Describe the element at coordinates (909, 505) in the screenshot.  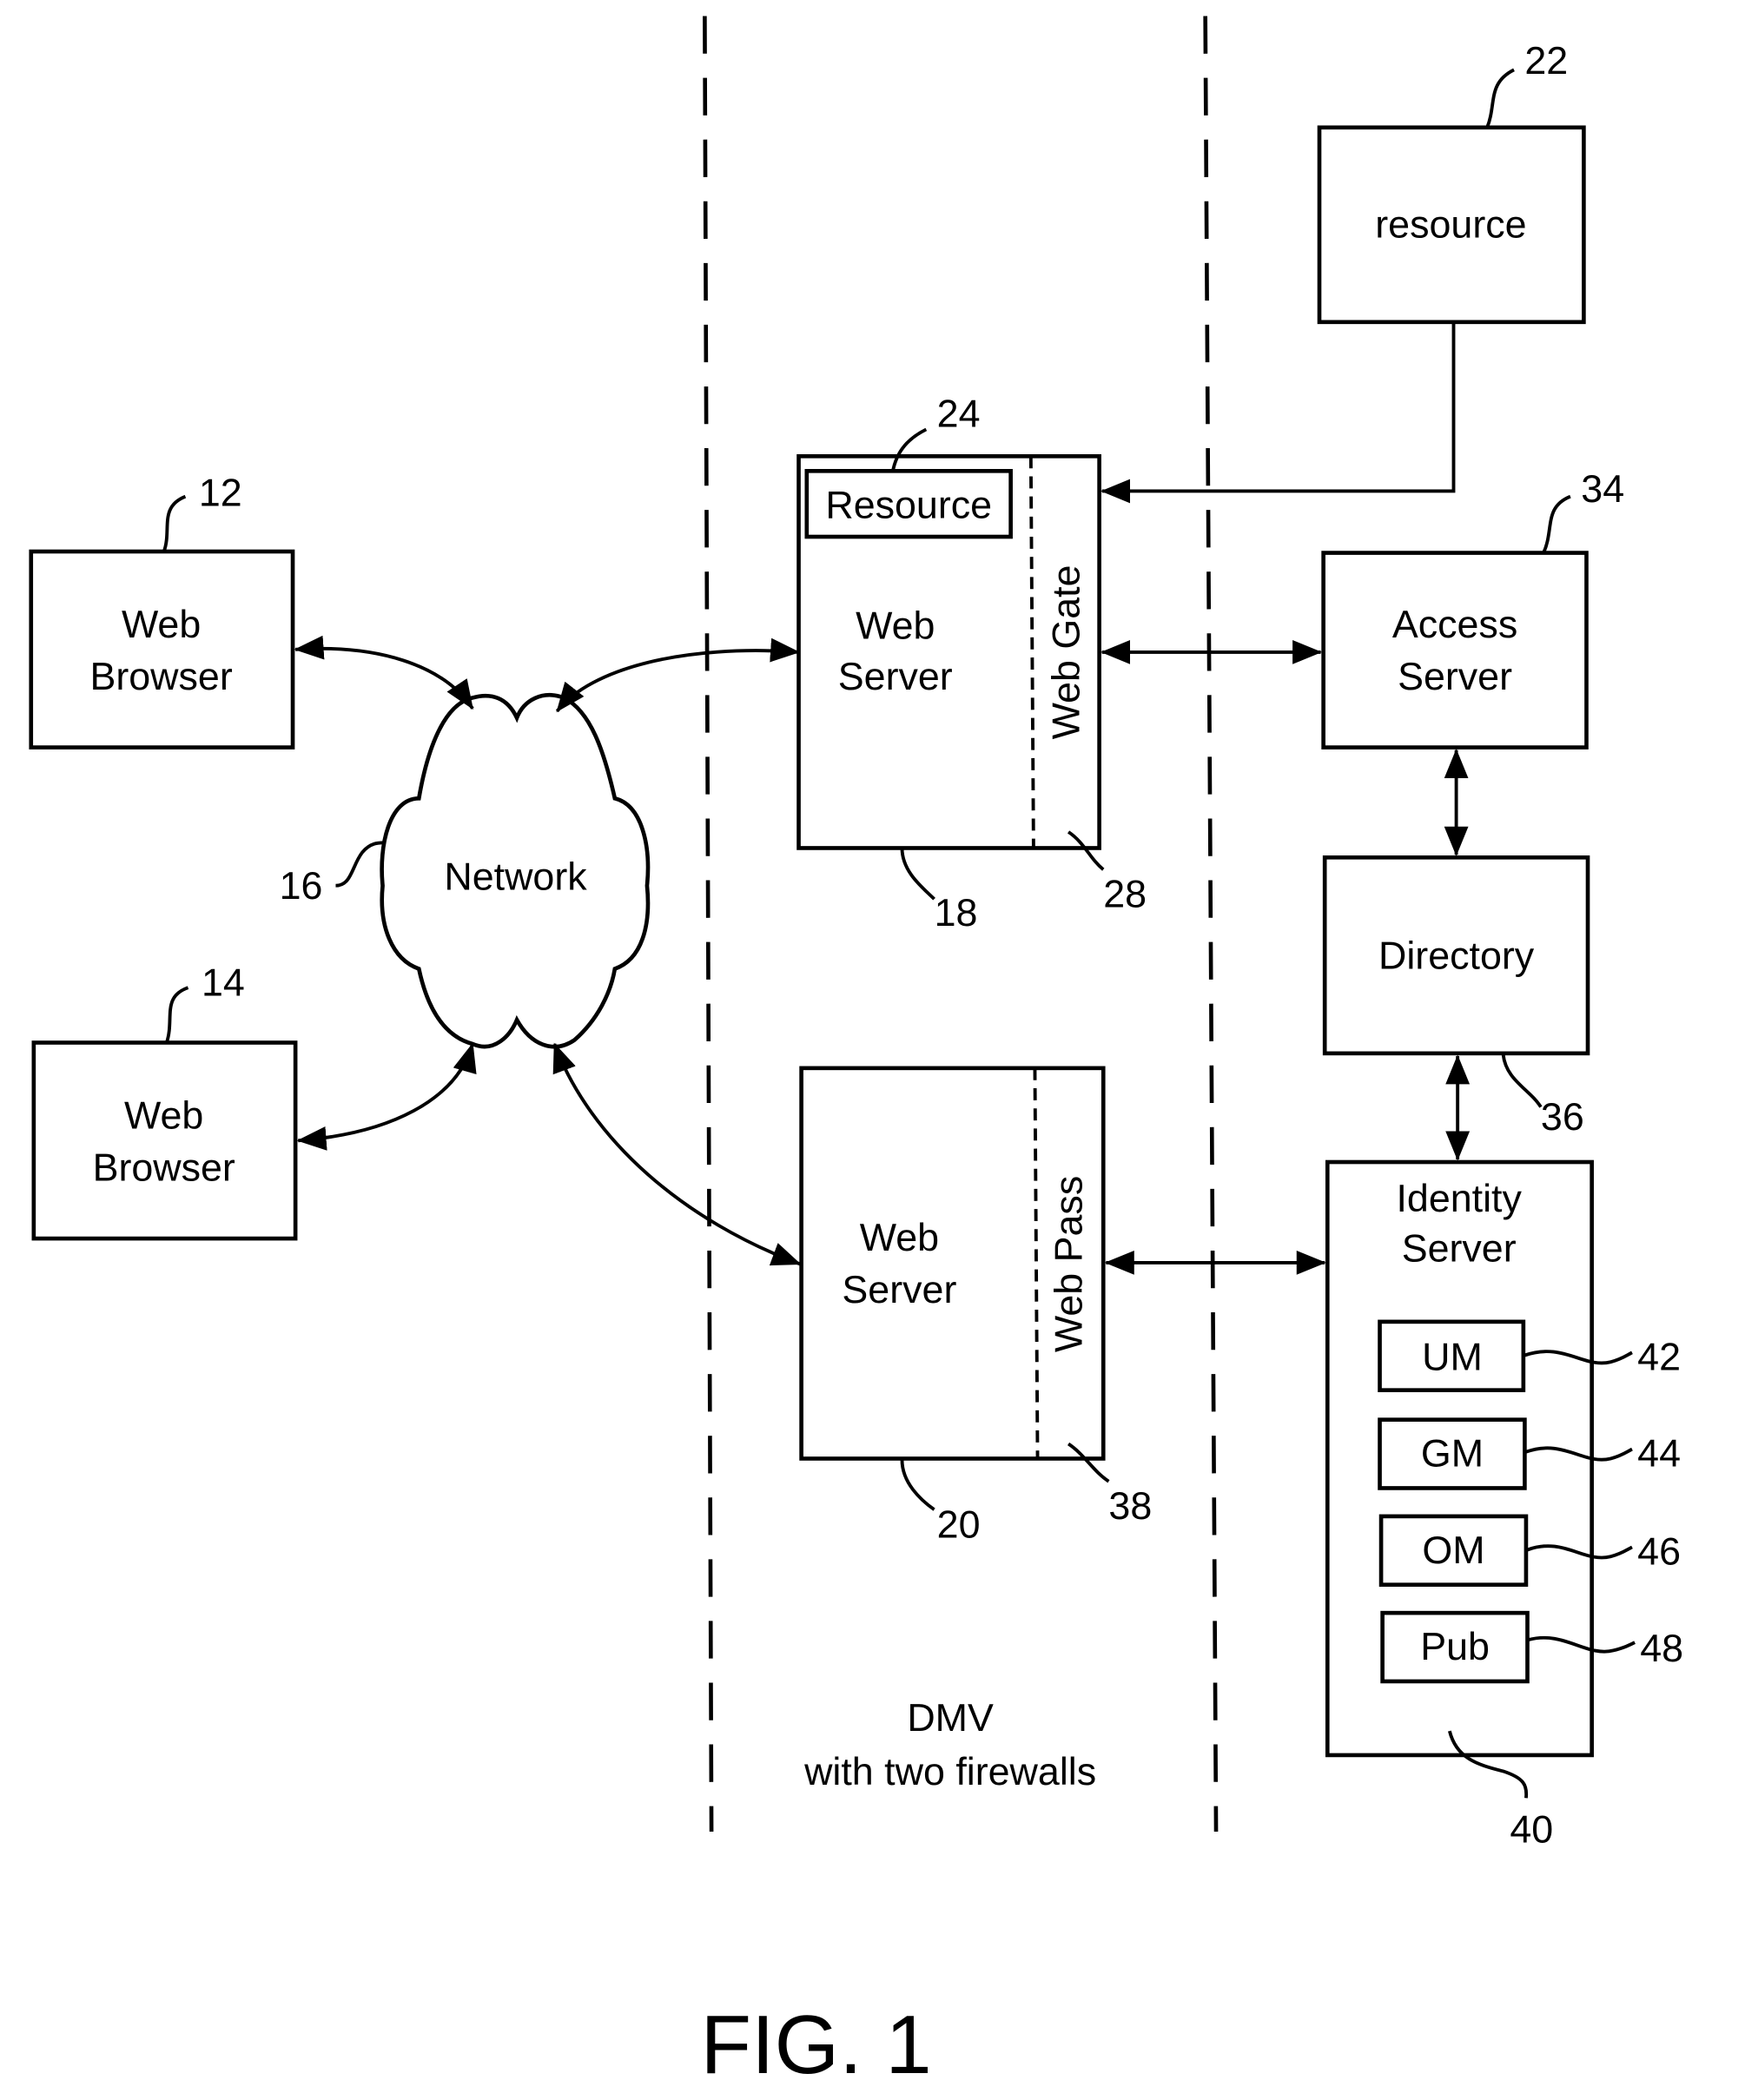
I see `inner-resource-label: Resource` at that location.